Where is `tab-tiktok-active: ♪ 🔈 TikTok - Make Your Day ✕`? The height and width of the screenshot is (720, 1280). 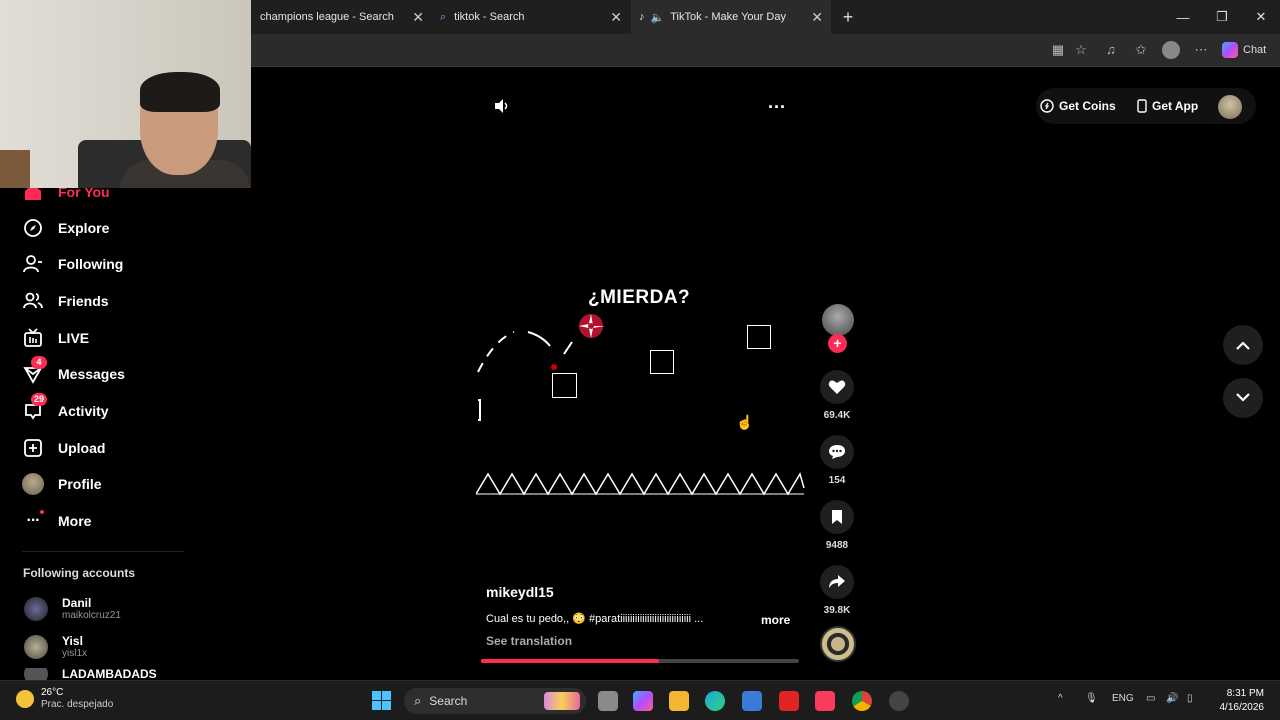
tab-tiktok-active: ♪ 🔈 TikTok - Make Your Day ✕ is located at coordinates (731, 17).